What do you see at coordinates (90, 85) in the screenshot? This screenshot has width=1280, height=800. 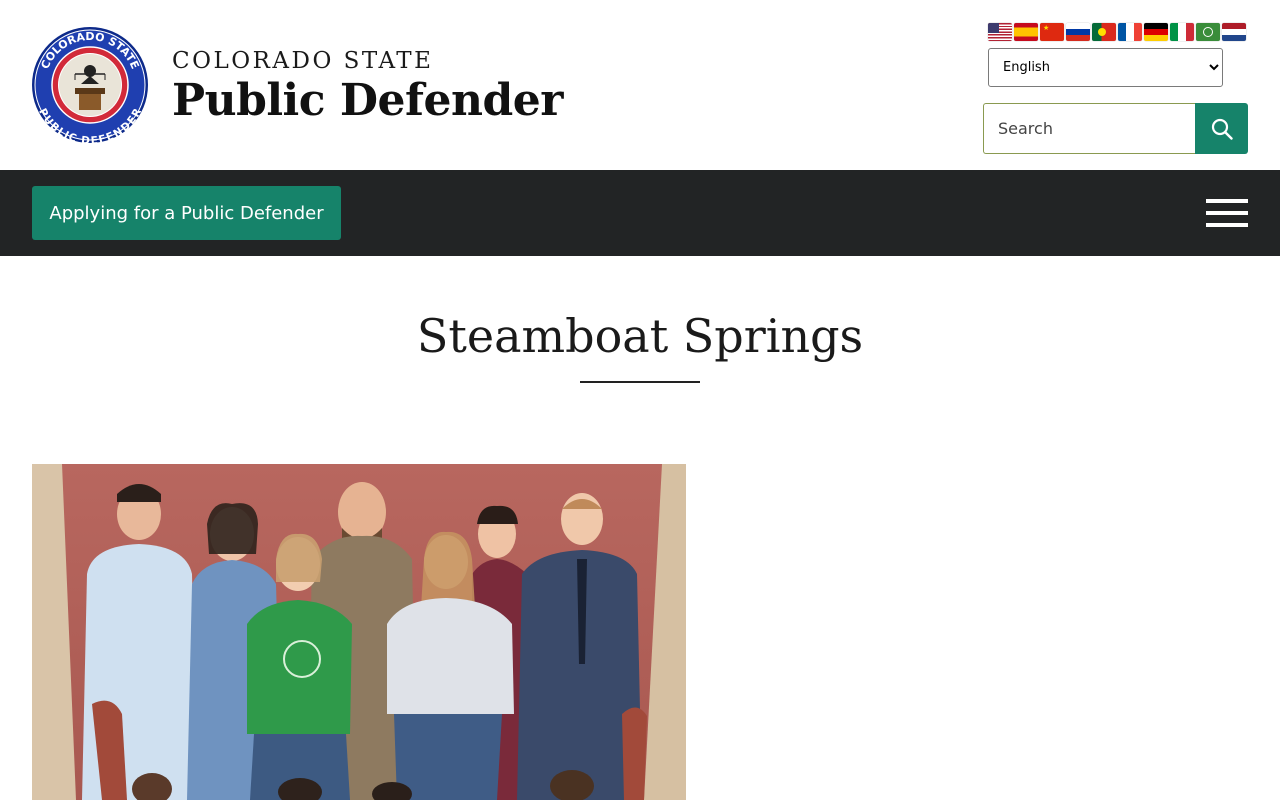 I see `public-defender-seal-logo: COLORADO STATE PUBLIC DEFENDER` at bounding box center [90, 85].